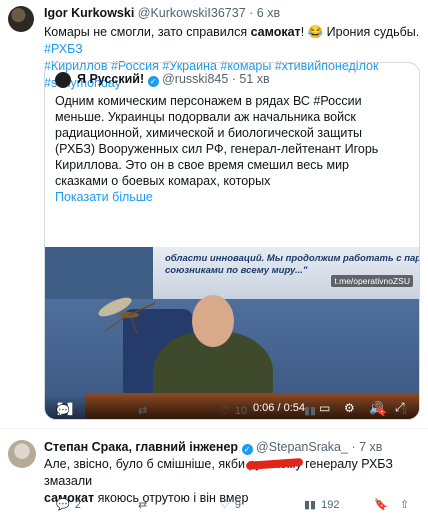  I want to click on video-watermark: t.me/operativnoZSU, so click(372, 281).